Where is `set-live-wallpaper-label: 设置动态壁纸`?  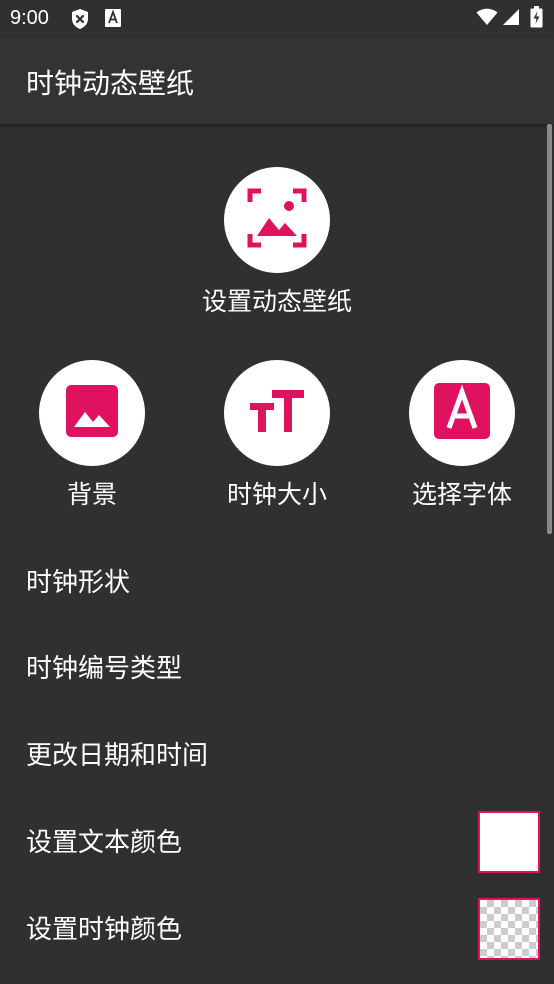 set-live-wallpaper-label: 设置动态壁纸 is located at coordinates (276, 301).